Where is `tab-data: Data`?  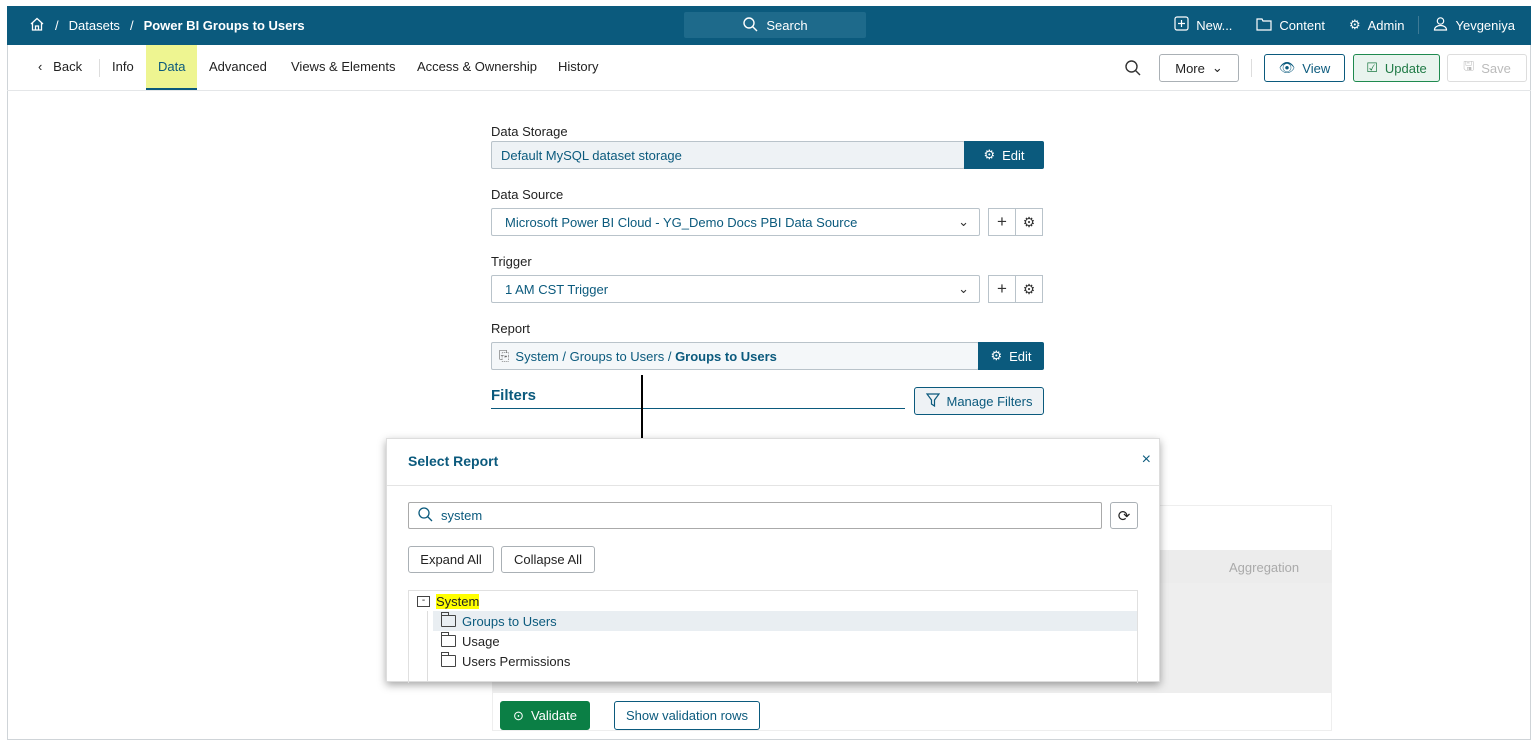 tab-data: Data is located at coordinates (172, 67).